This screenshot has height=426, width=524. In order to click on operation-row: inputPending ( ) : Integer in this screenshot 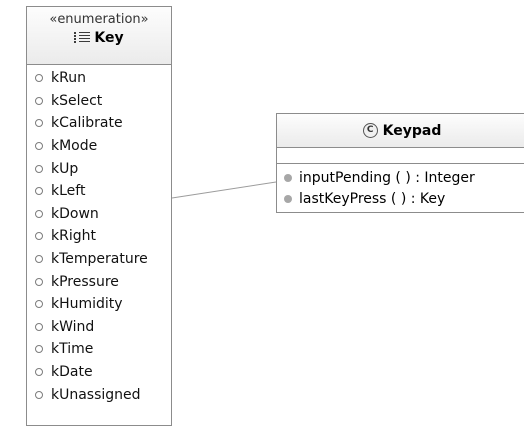, I will do `click(400, 177)`.